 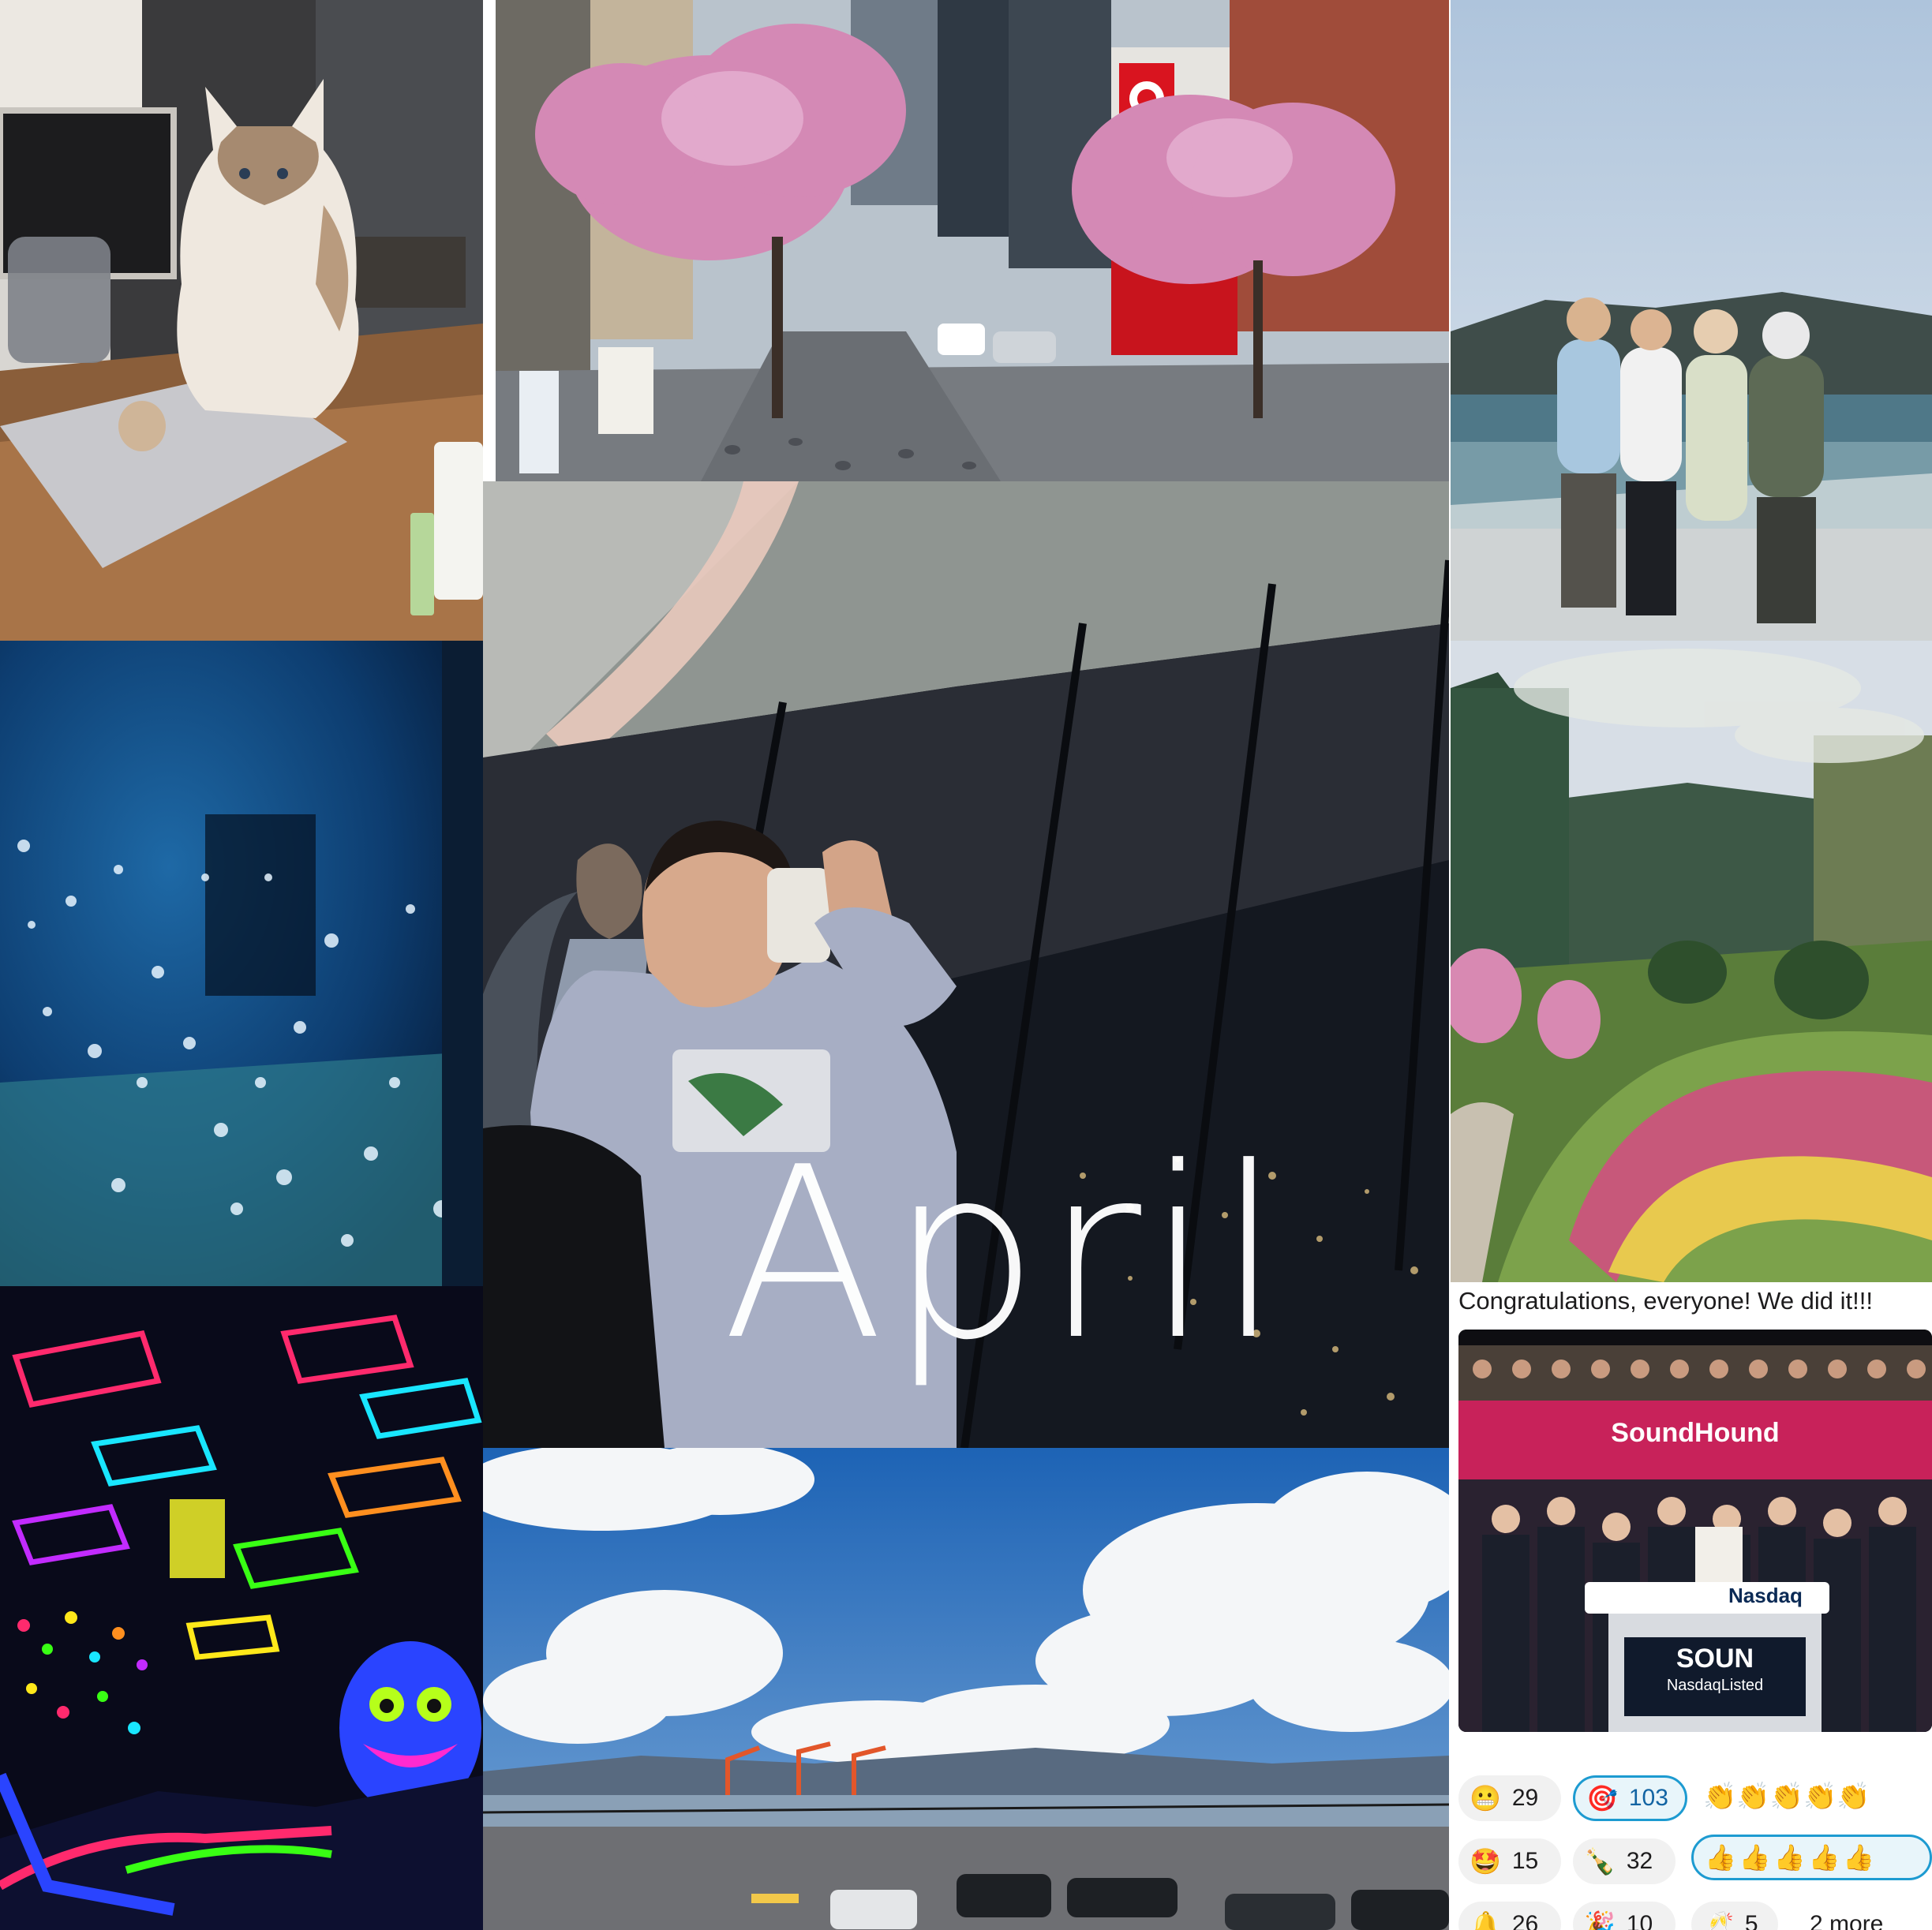 What do you see at coordinates (241, 963) in the screenshot?
I see `jellyfish-aquarium-photo` at bounding box center [241, 963].